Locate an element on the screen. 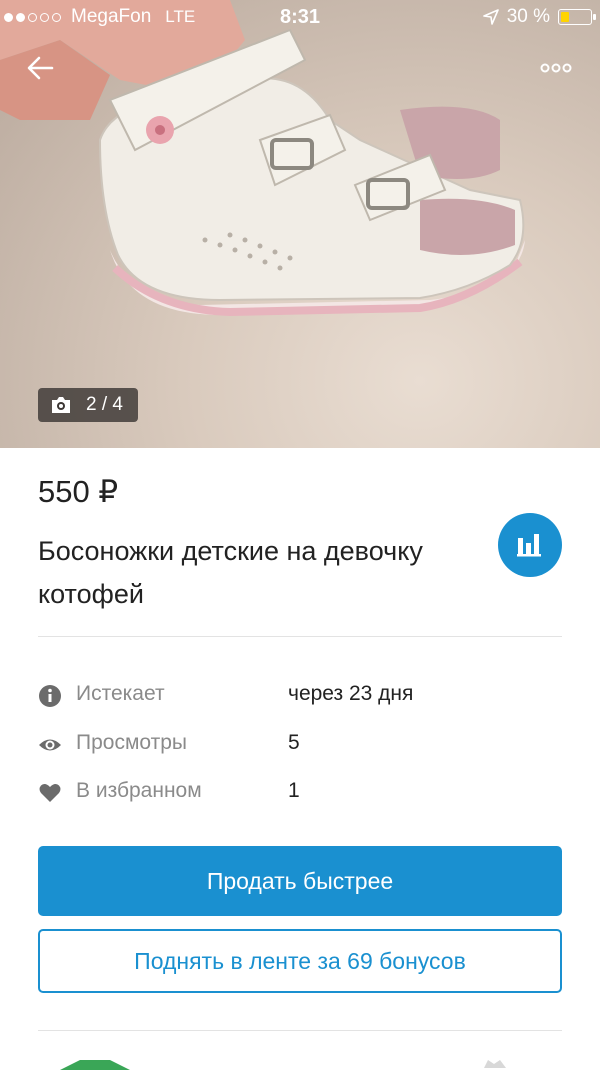 This screenshot has width=600, height=1070. bar-chart-icon is located at coordinates (529, 545).